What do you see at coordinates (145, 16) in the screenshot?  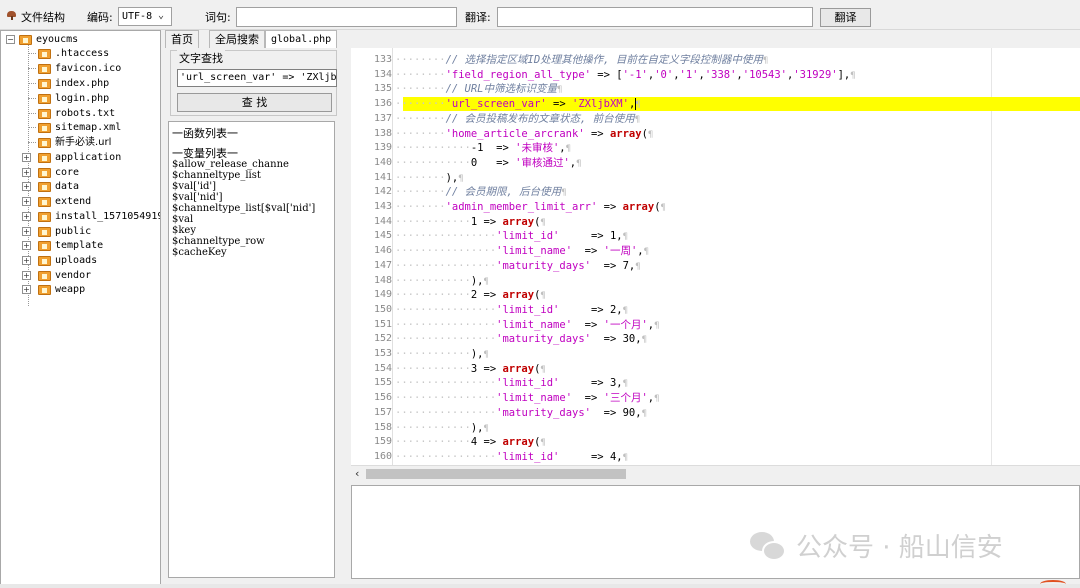 I see `encoding-select: UTF-8 ⌄` at bounding box center [145, 16].